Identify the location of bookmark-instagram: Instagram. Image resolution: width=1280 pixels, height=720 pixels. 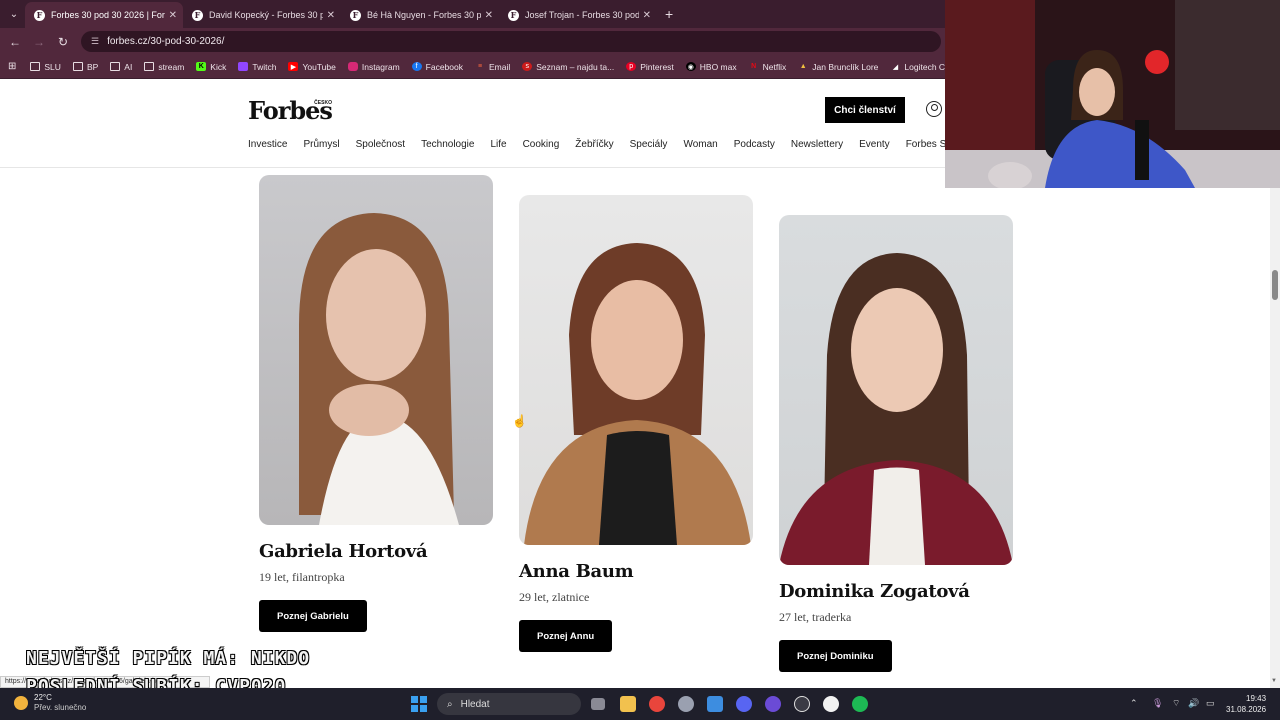
(373, 67).